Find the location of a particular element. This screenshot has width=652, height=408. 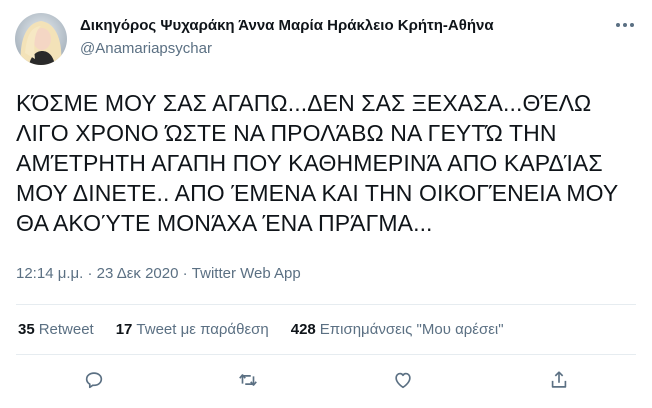

retweet-icon is located at coordinates (248, 380).